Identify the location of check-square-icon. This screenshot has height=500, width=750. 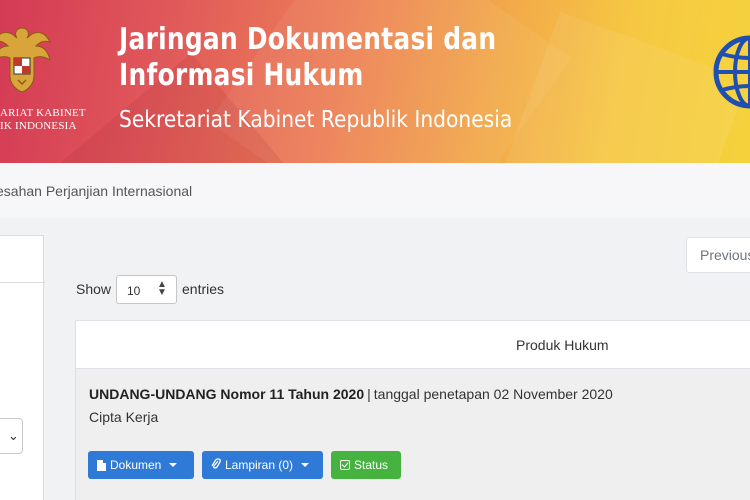
(345, 465).